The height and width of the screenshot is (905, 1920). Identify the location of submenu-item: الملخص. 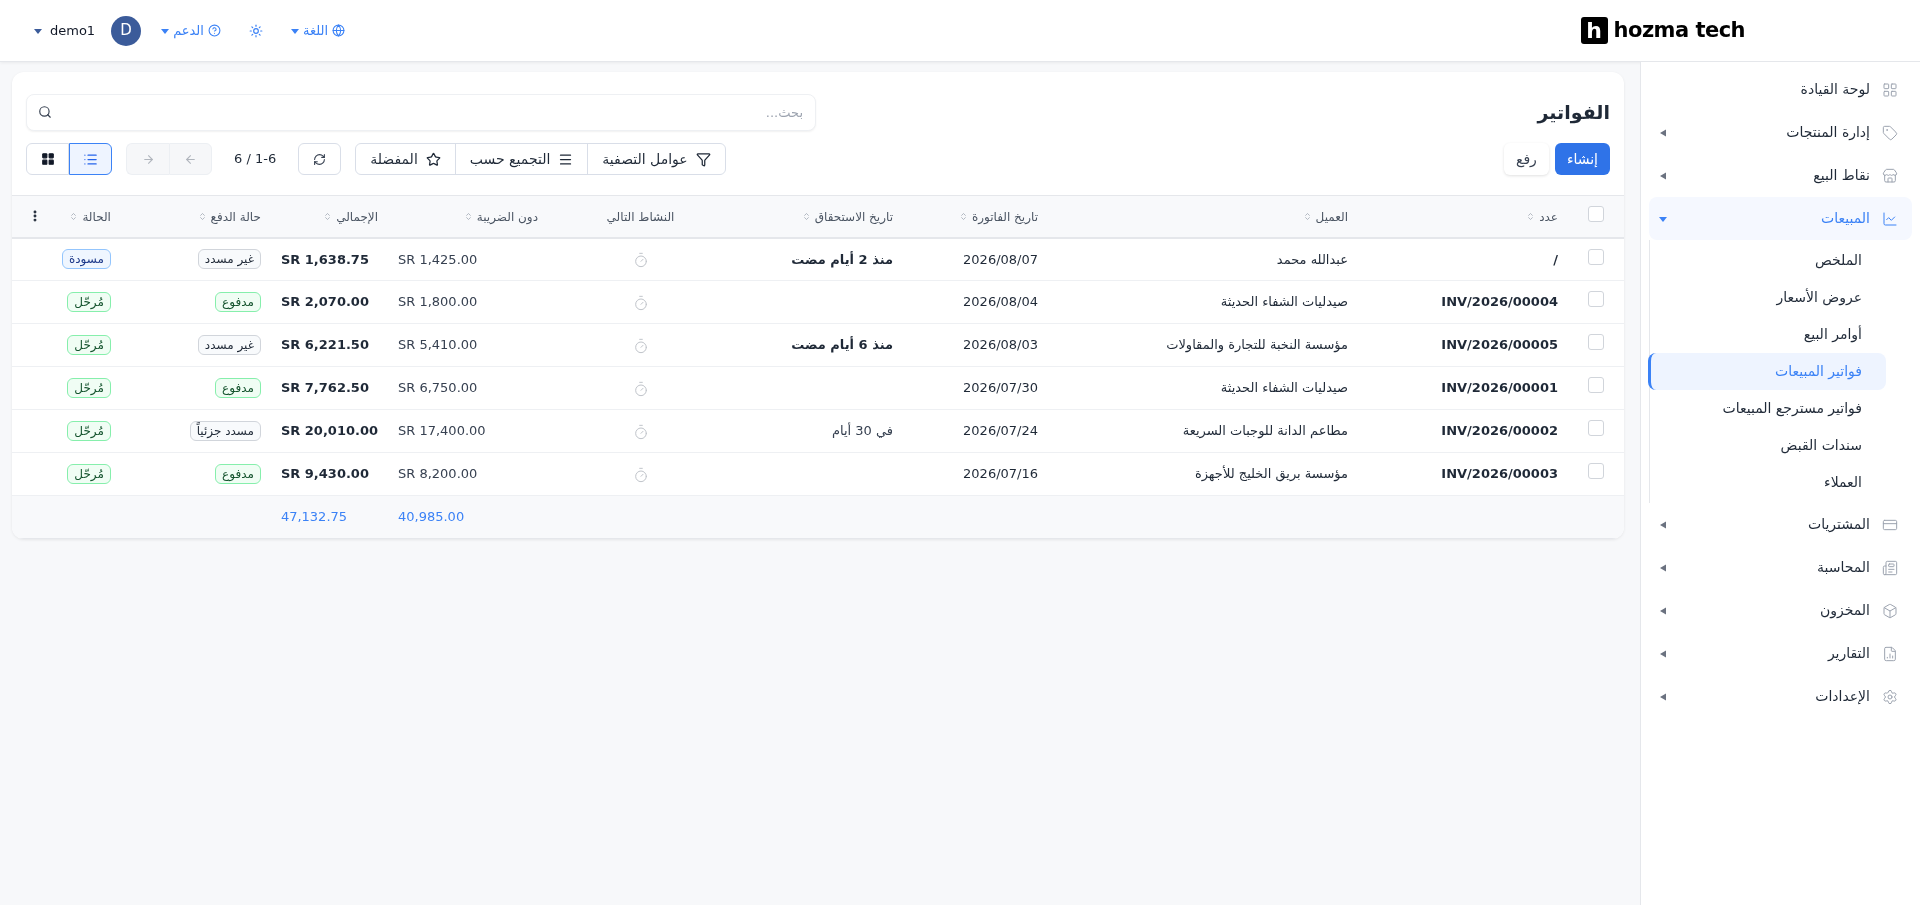
(1767, 260).